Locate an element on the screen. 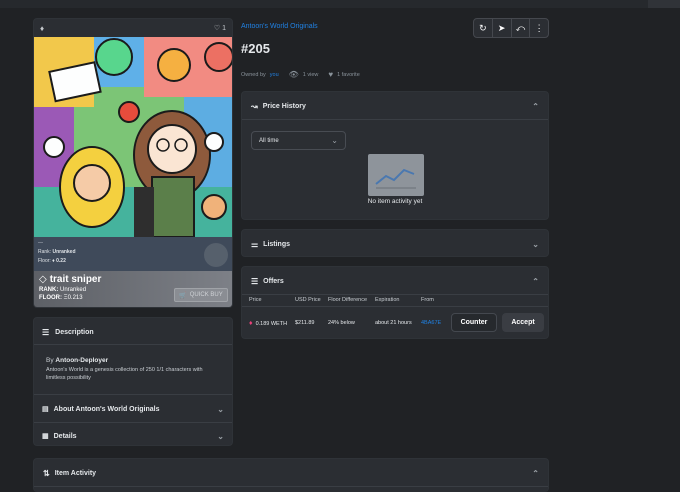  item-activity-panel: ⇅ Item Activity ⌃ is located at coordinates (291, 475).